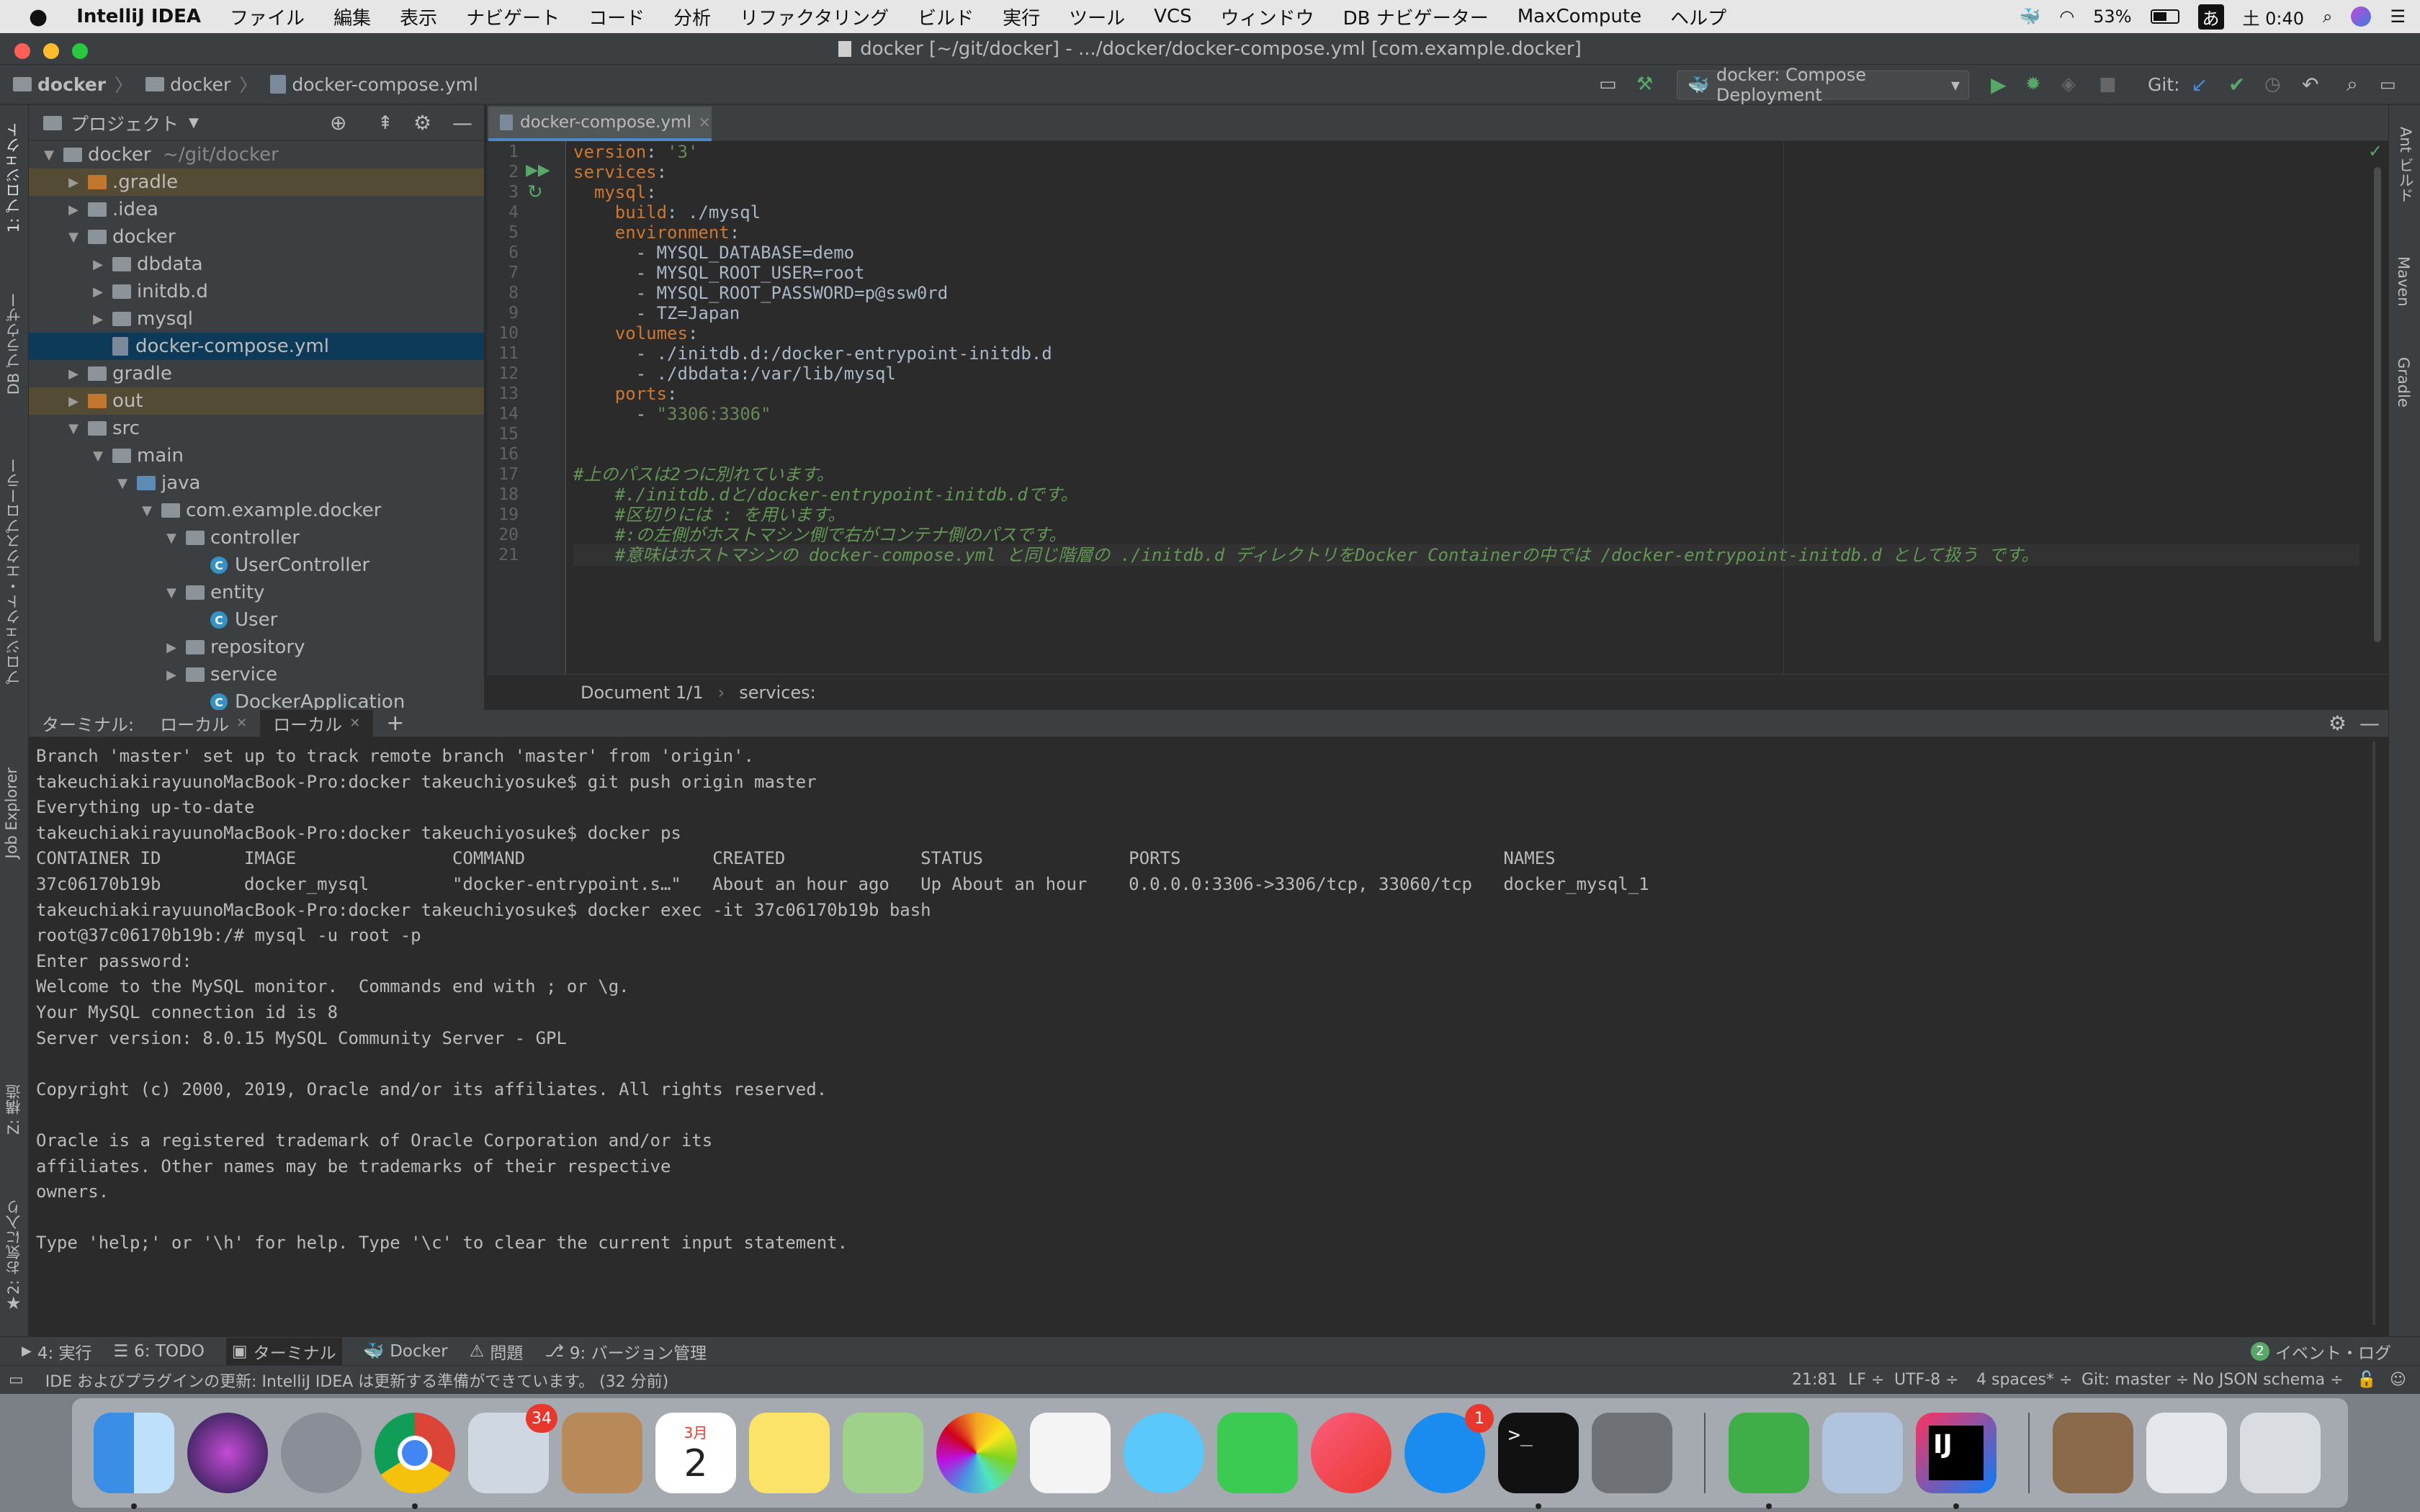 This screenshot has height=1512, width=2420. What do you see at coordinates (256, 699) in the screenshot?
I see `tree-item: C DockerApplication` at bounding box center [256, 699].